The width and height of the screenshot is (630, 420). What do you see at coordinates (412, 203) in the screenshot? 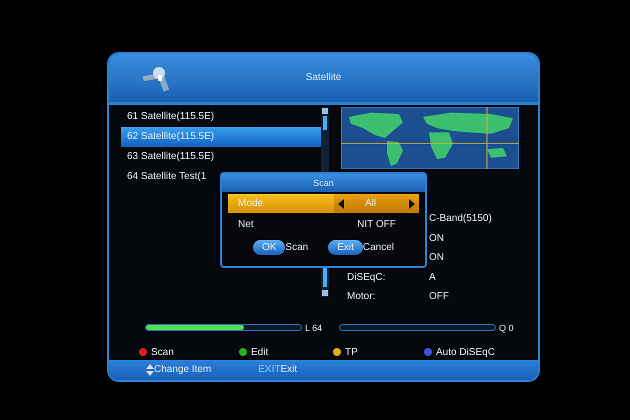
I see `right-arrow-icon` at bounding box center [412, 203].